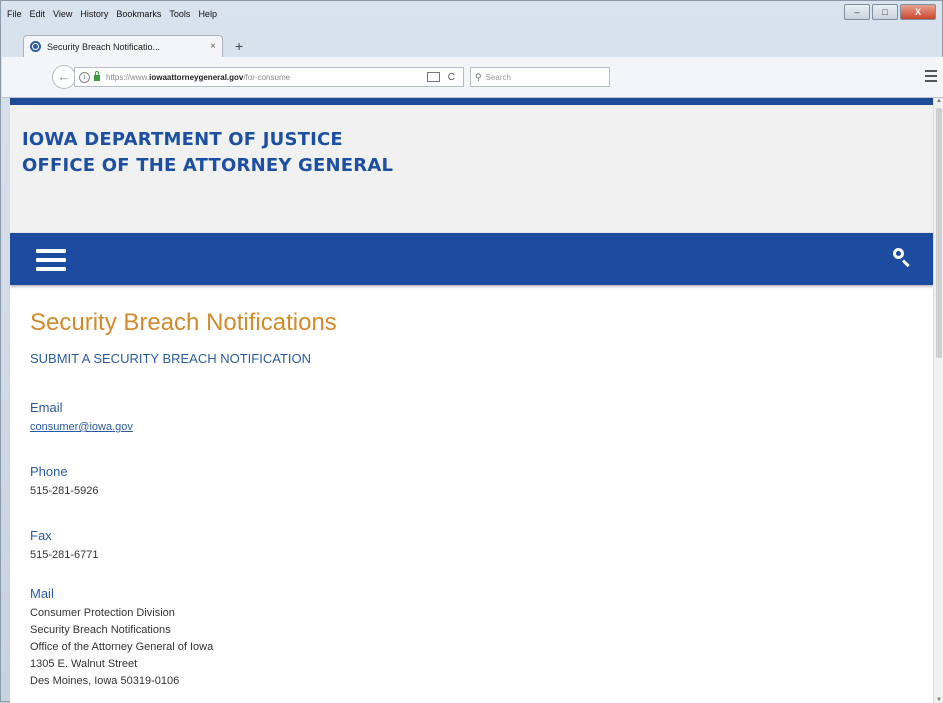  What do you see at coordinates (35, 46) in the screenshot?
I see `globe-icon` at bounding box center [35, 46].